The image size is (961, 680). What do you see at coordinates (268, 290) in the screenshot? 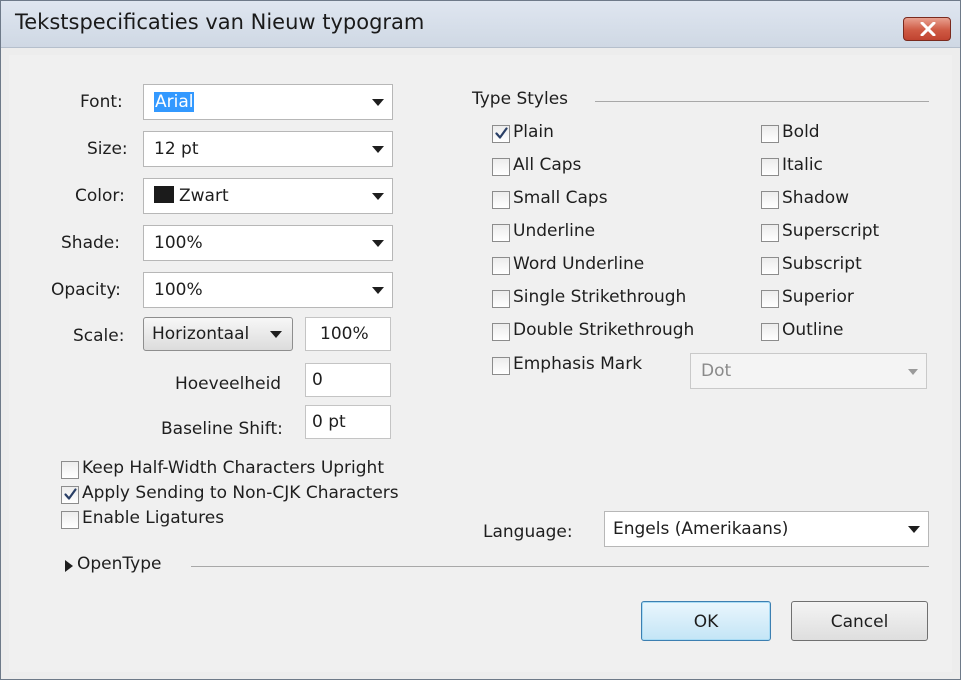
I see `opacity-select: 100%` at bounding box center [268, 290].